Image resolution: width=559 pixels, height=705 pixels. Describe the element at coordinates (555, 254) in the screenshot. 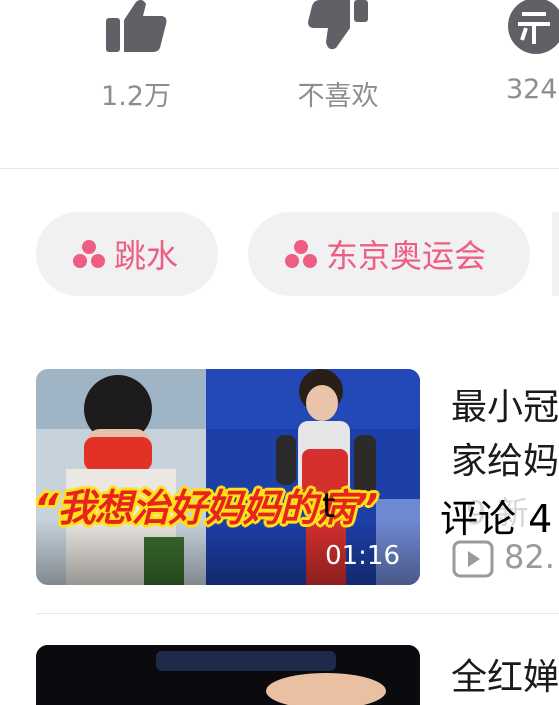

I see `tag-chip-partial` at that location.